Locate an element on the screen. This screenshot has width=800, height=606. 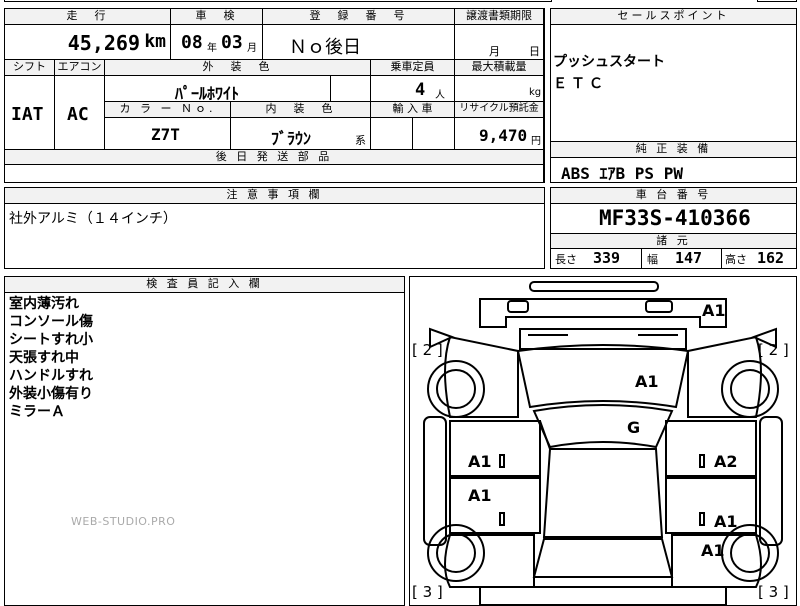
recycle-unit: 円 is located at coordinates (536, 141).